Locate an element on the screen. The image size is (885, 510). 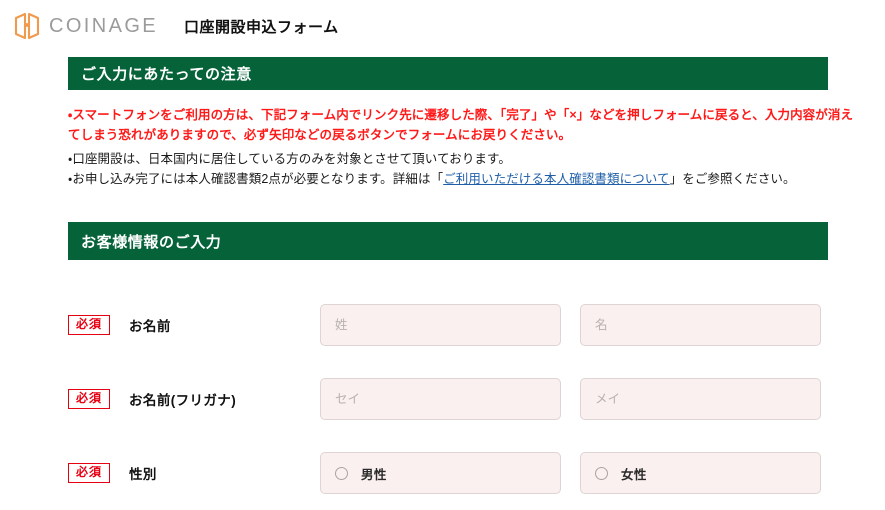
input-cell-lastname-kana is located at coordinates (445, 399).